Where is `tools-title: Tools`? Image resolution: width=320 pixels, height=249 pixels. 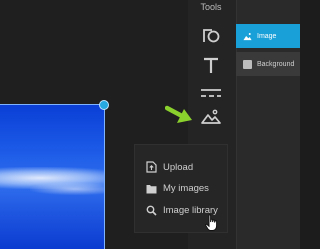 tools-title: Tools is located at coordinates (211, 7).